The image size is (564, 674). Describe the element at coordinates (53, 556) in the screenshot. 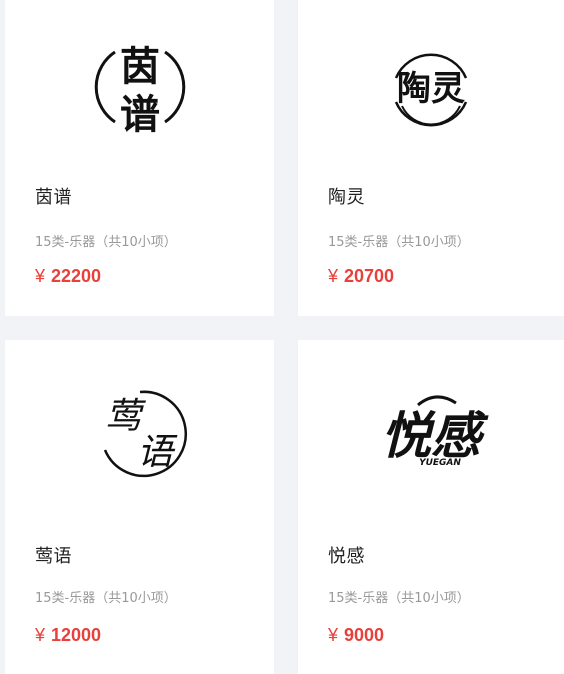

I see `product-name: 莺语` at that location.